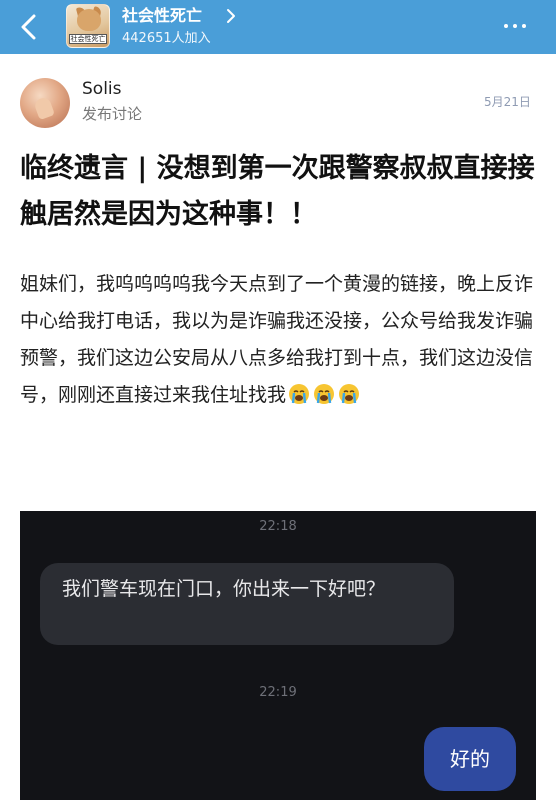 This screenshot has height=800, width=556. Describe the element at coordinates (470, 759) in the screenshot. I see `outgoing-message-bubble: 好的` at that location.